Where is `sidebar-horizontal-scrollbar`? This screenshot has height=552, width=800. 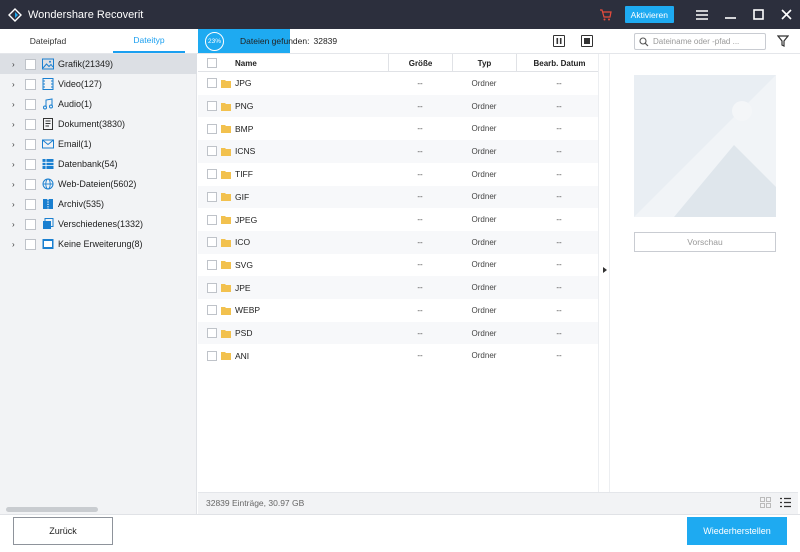
sidebar-horizontal-scrollbar is located at coordinates (52, 509).